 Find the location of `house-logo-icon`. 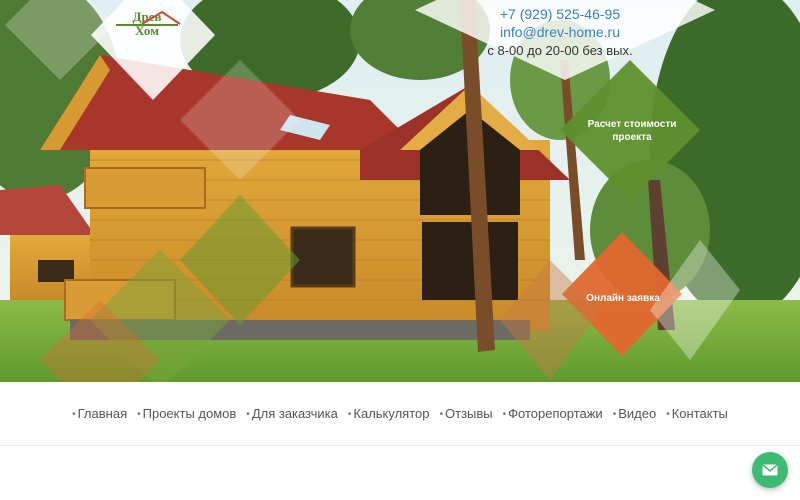

house-logo-icon is located at coordinates (148, 18).